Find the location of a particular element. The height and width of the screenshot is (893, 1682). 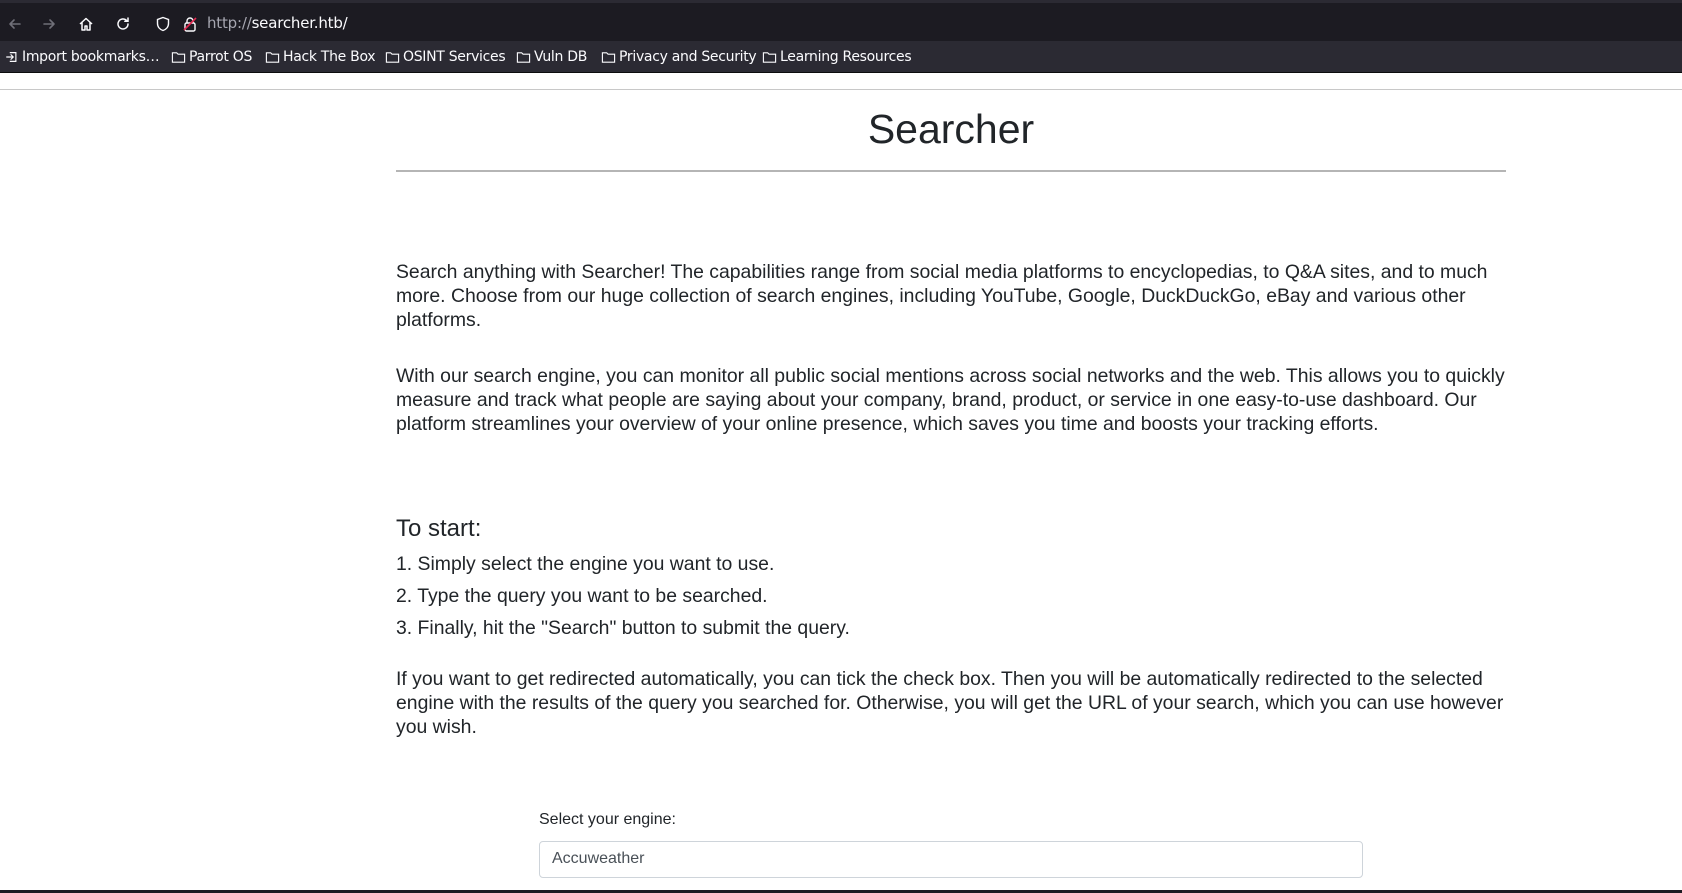

bookmark-label: OSINT Services is located at coordinates (454, 57).